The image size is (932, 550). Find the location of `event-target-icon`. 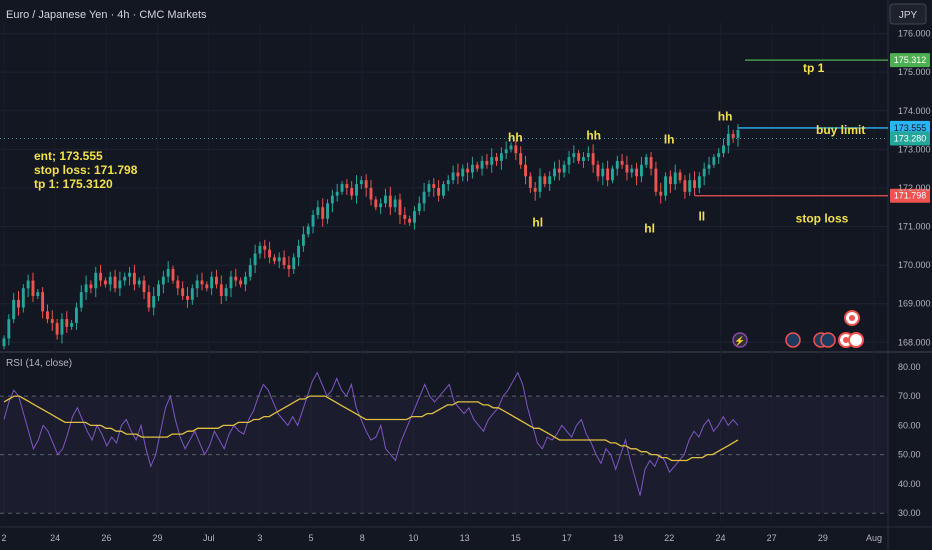

event-target-icon is located at coordinates (856, 340).